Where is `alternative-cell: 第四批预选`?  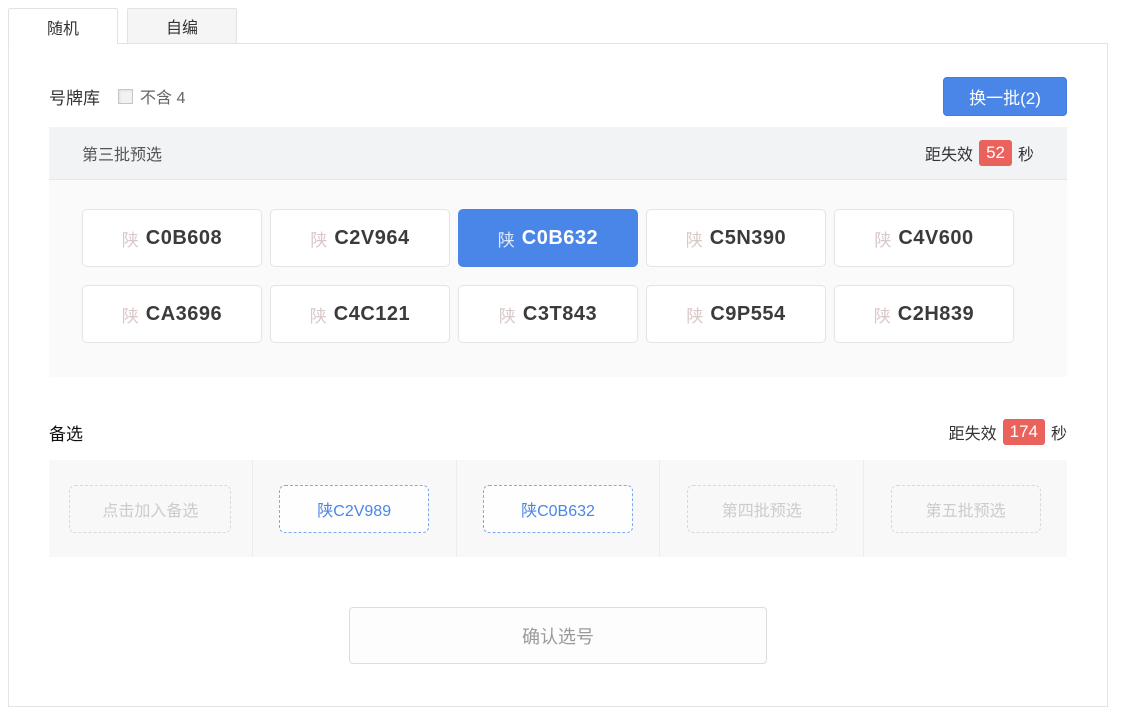
alternative-cell: 第四批预选 is located at coordinates (762, 508).